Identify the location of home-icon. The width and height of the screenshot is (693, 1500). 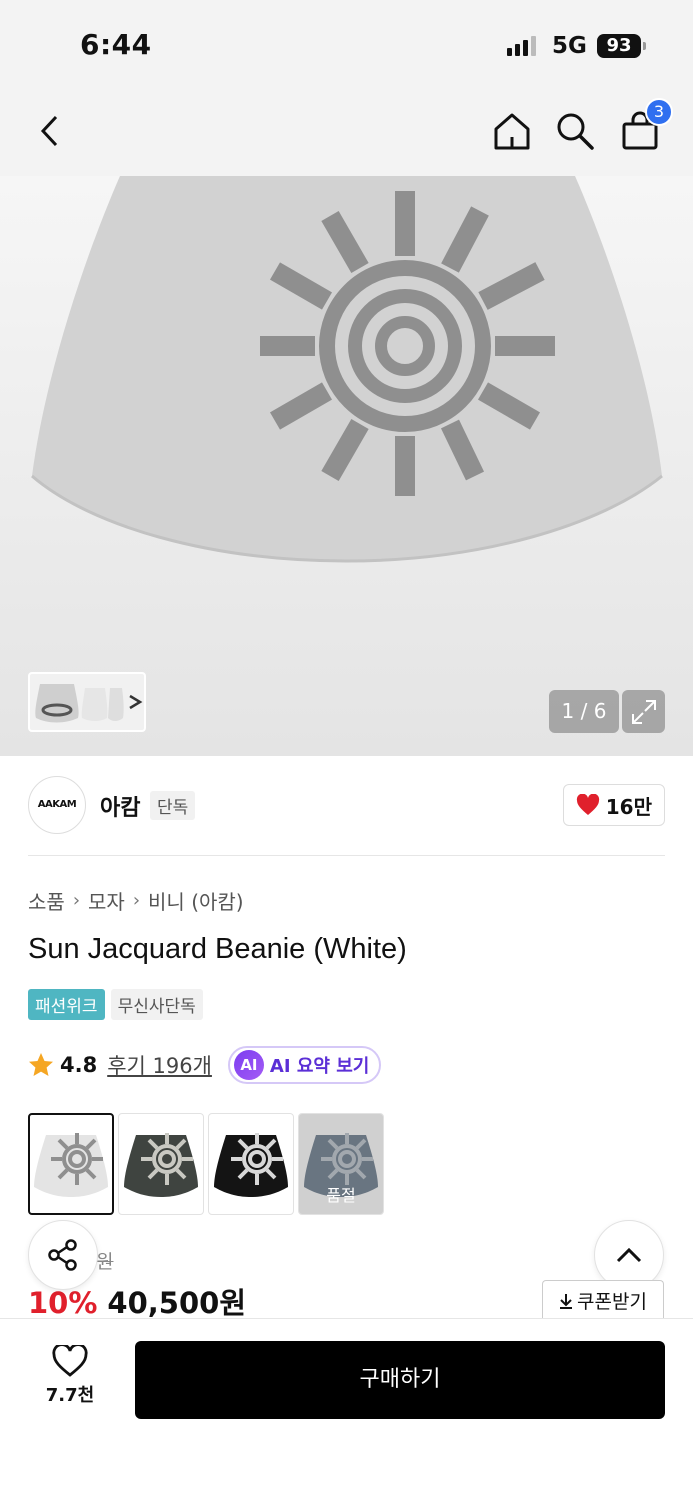
(512, 131).